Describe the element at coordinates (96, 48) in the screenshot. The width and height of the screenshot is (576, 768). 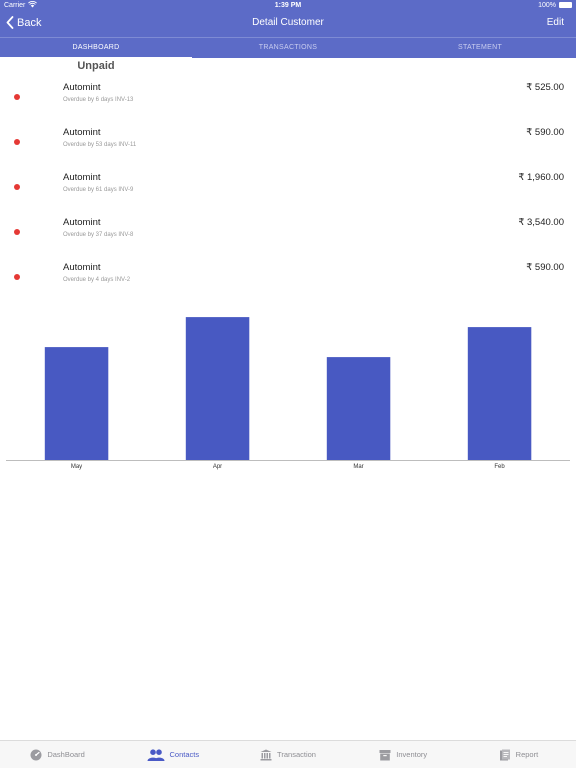
I see `tab-dashboard: DASHBOARD` at that location.